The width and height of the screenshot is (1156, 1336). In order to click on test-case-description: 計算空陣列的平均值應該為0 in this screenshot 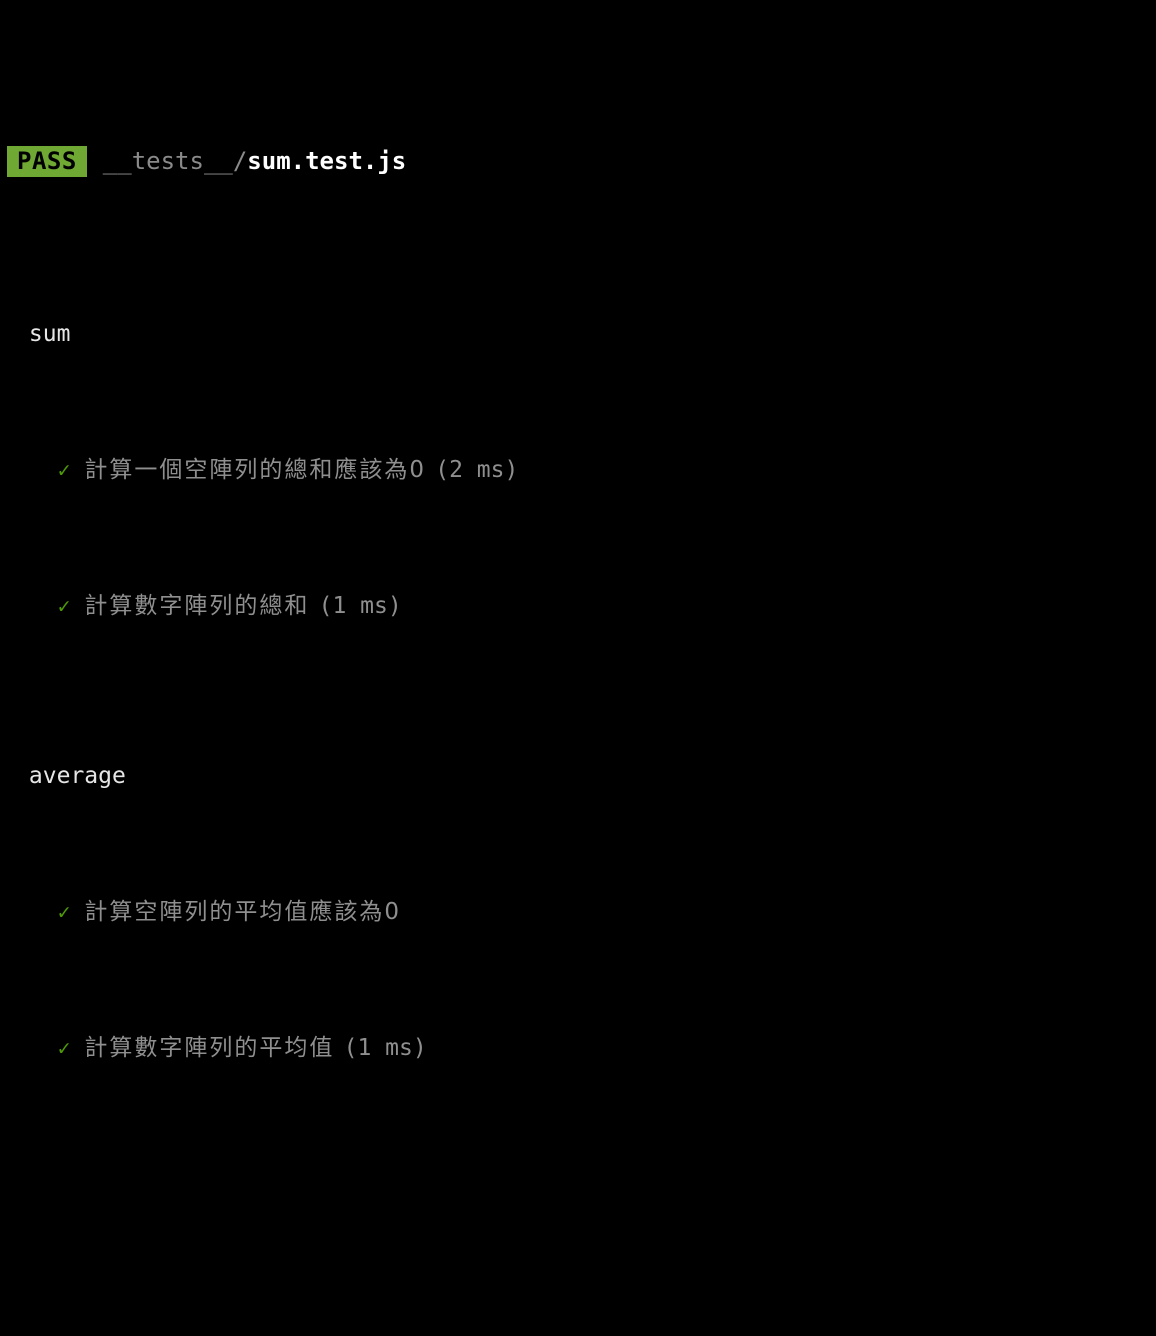, I will do `click(242, 912)`.